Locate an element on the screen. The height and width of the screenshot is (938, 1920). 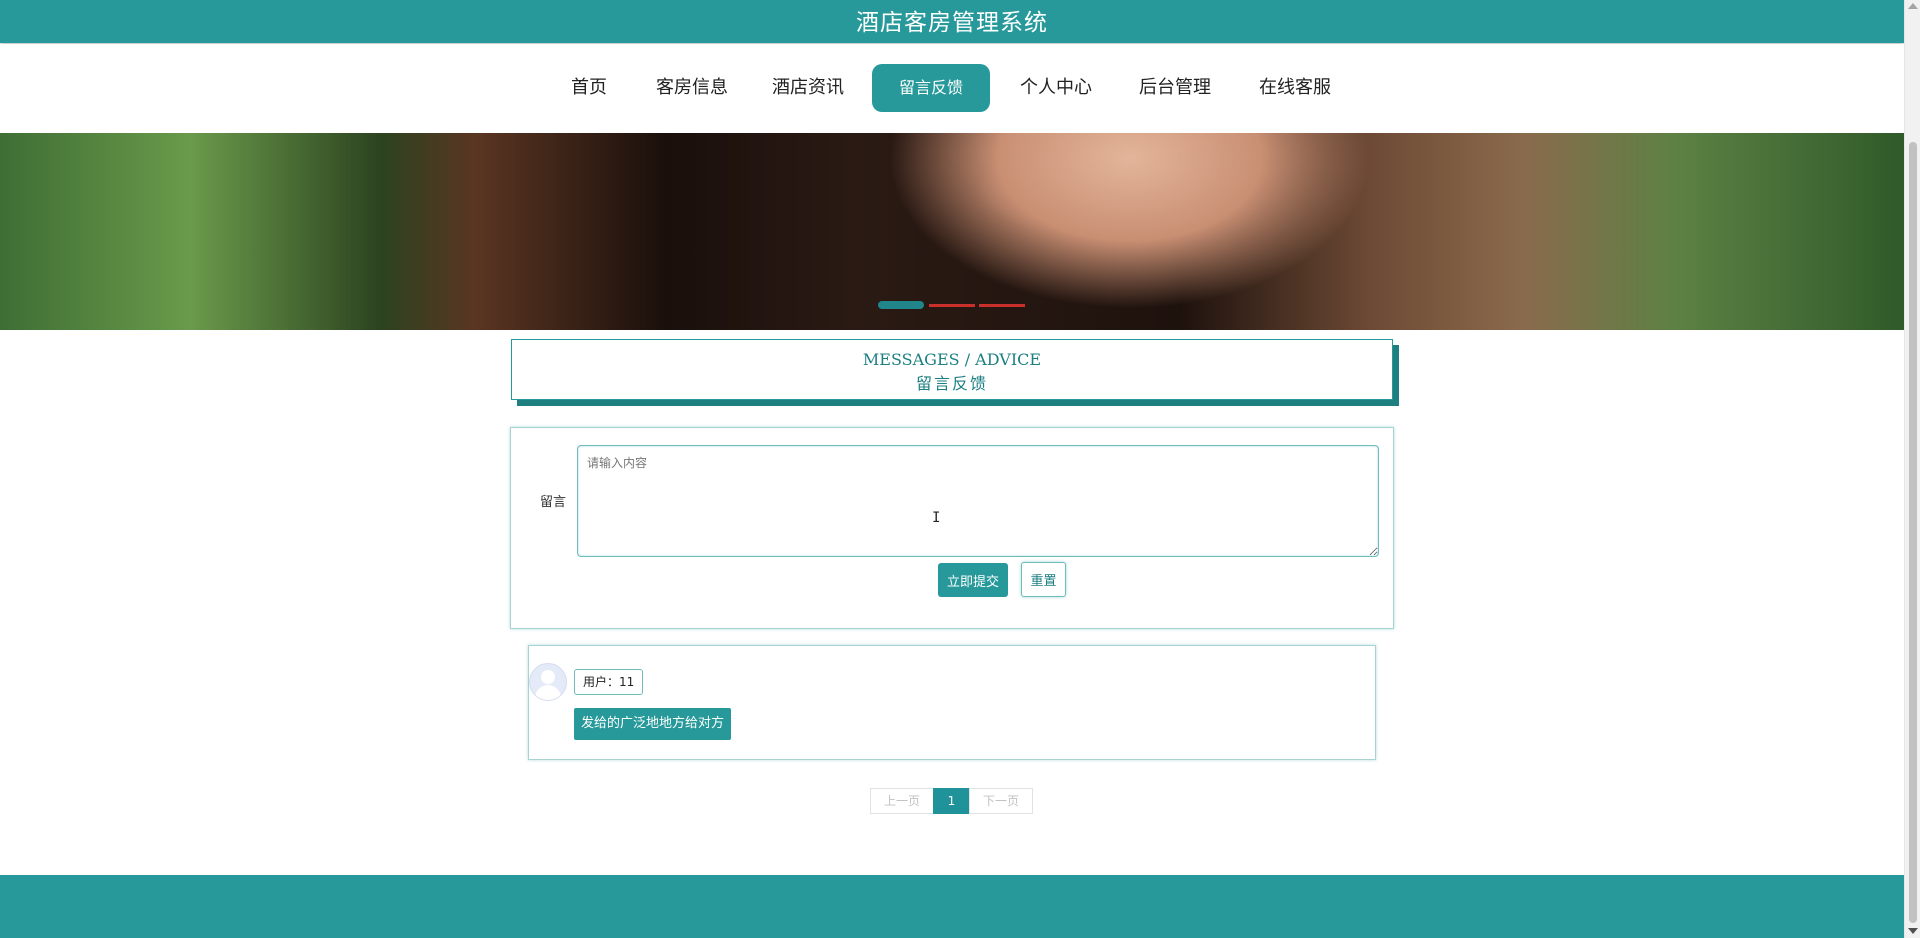
user-head-icon is located at coordinates (548, 677).